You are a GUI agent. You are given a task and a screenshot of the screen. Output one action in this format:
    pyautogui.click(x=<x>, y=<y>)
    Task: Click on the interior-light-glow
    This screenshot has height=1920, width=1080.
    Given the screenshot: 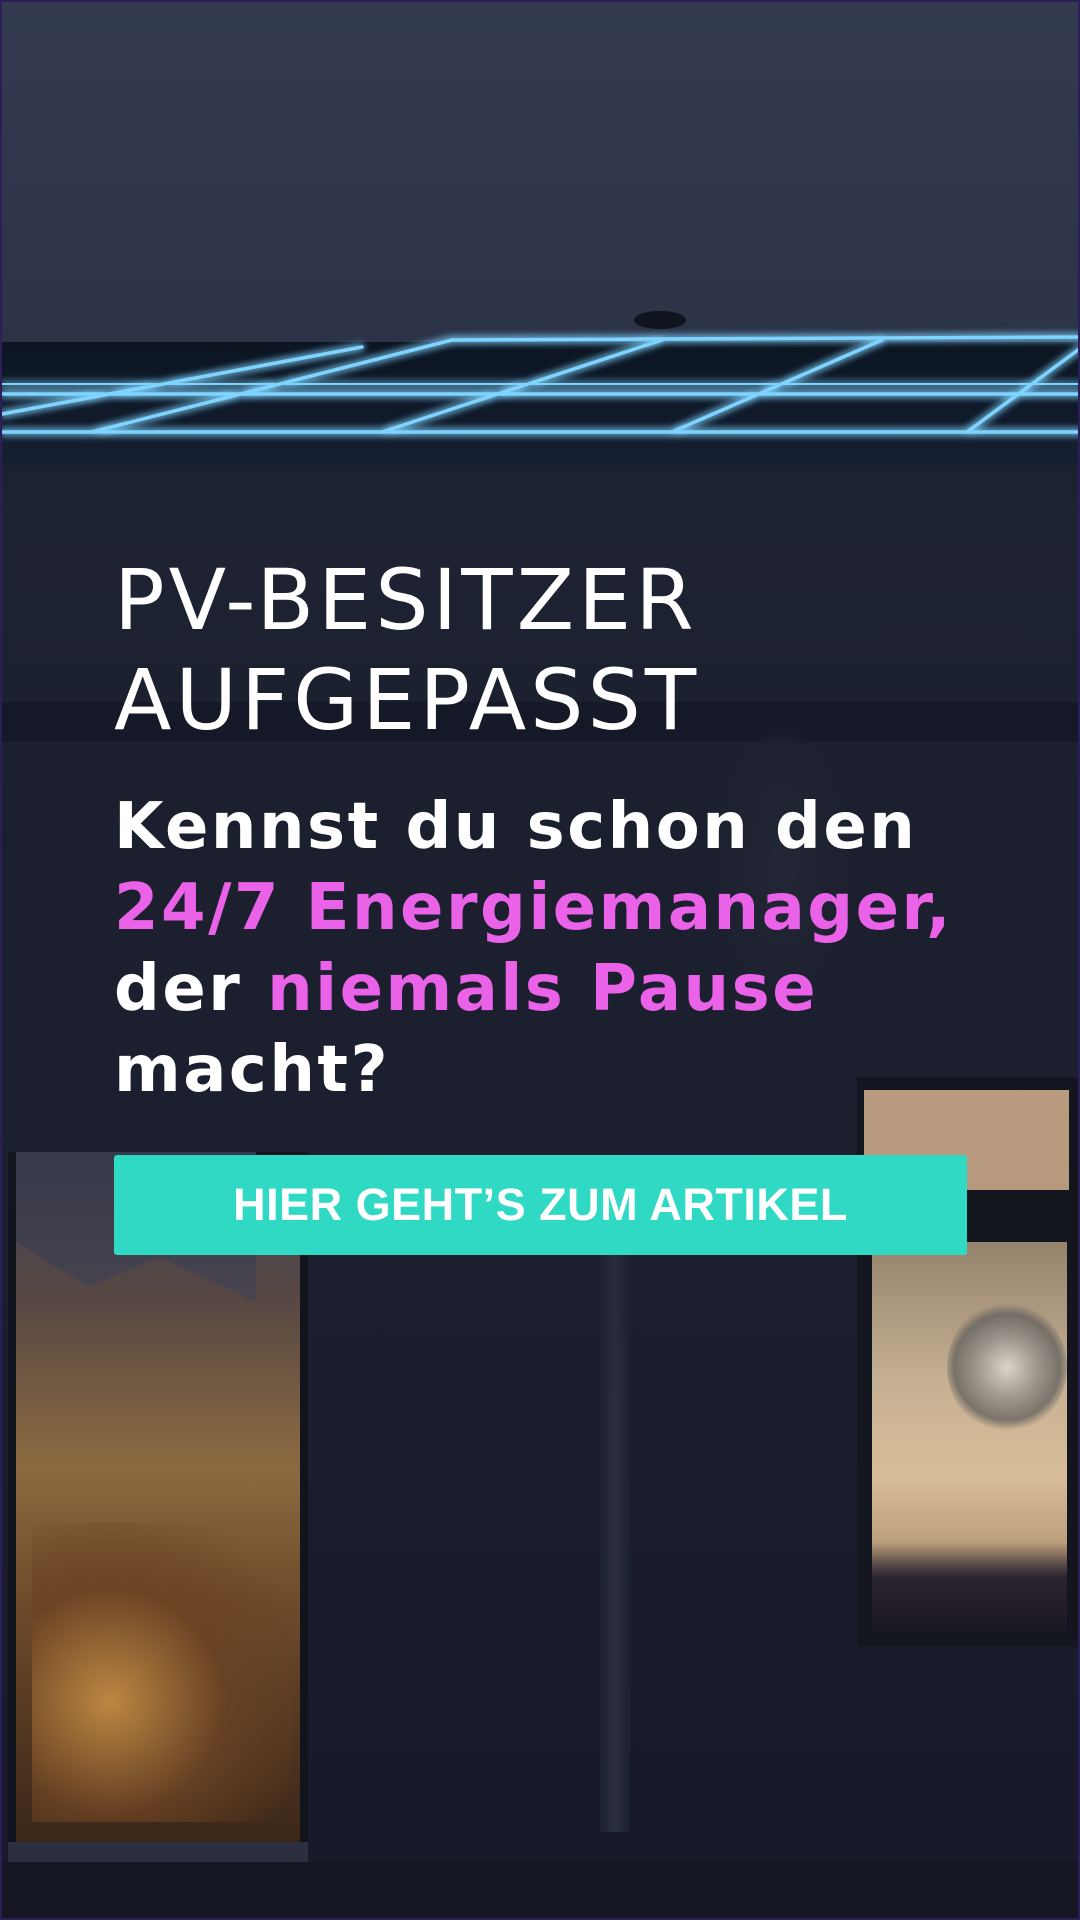 What is the action you would take?
    pyautogui.click(x=162, y=1672)
    